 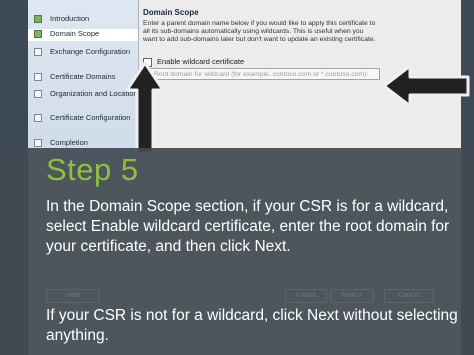 I want to click on next-button: Next >, so click(x=352, y=296).